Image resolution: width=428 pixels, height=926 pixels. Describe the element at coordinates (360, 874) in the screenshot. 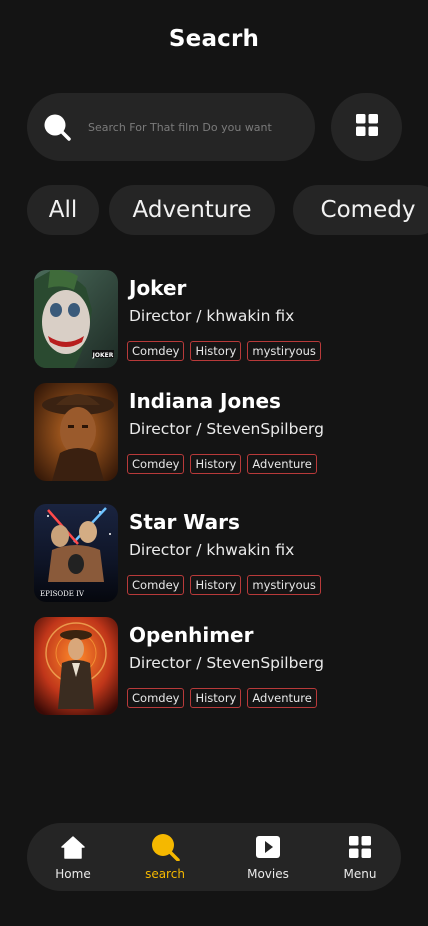

I see `nav-label: Menu` at that location.